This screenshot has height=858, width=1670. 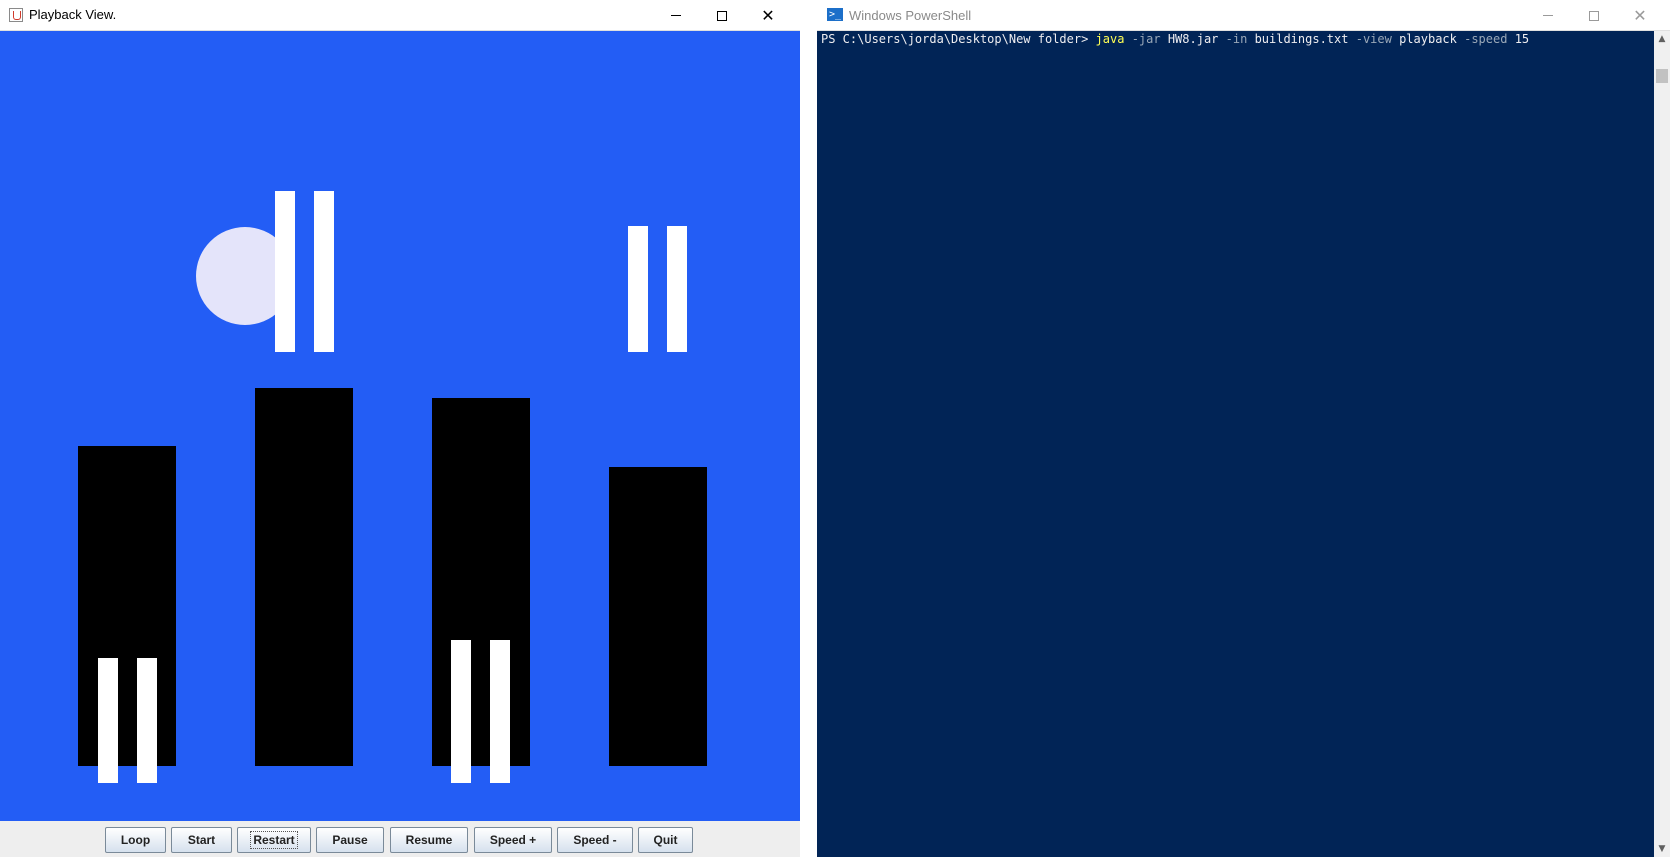 I want to click on speed-down-button: Speed -, so click(x=595, y=840).